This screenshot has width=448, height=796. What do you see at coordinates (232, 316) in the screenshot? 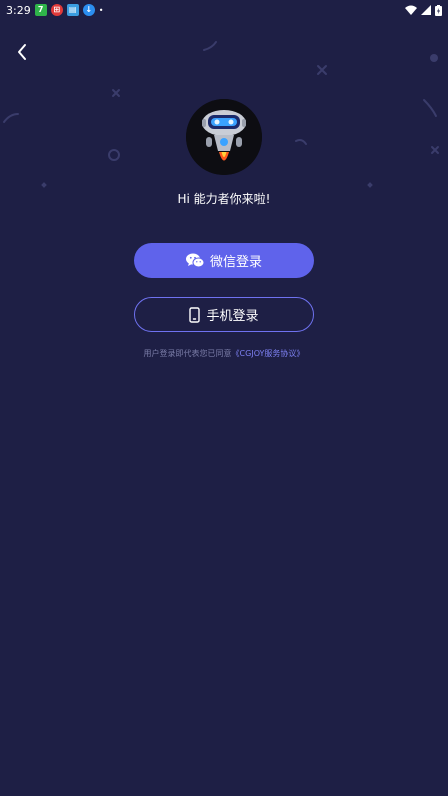
I see `phone-login-label: 手机登录` at bounding box center [232, 316].